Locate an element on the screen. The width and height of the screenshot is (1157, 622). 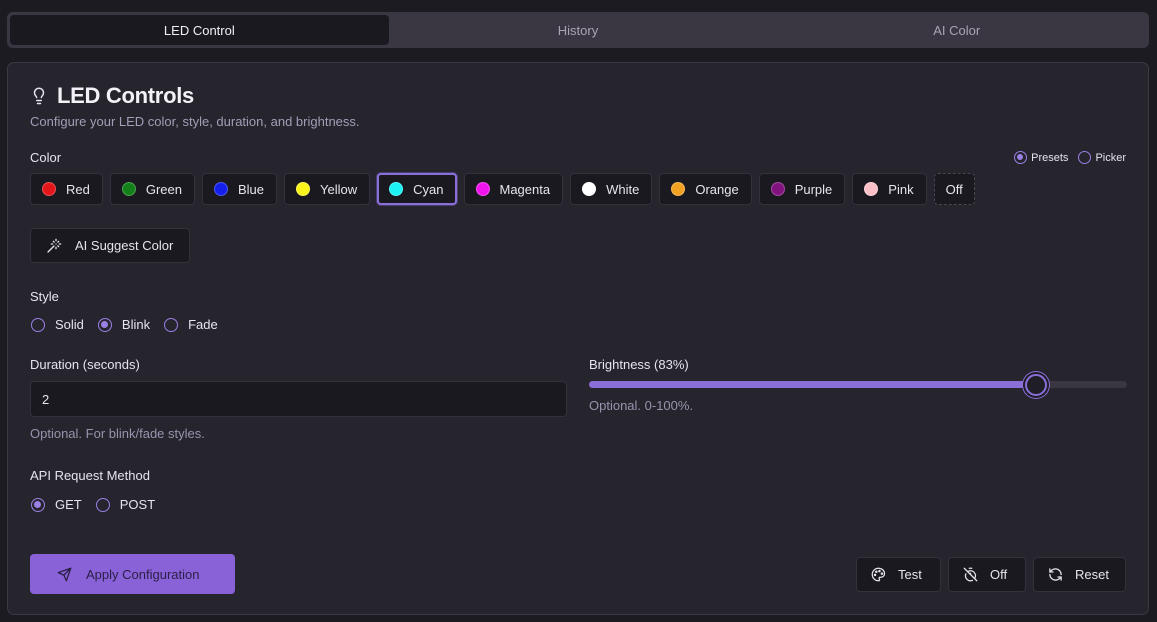
card-header: LED Controls is located at coordinates (112, 96).